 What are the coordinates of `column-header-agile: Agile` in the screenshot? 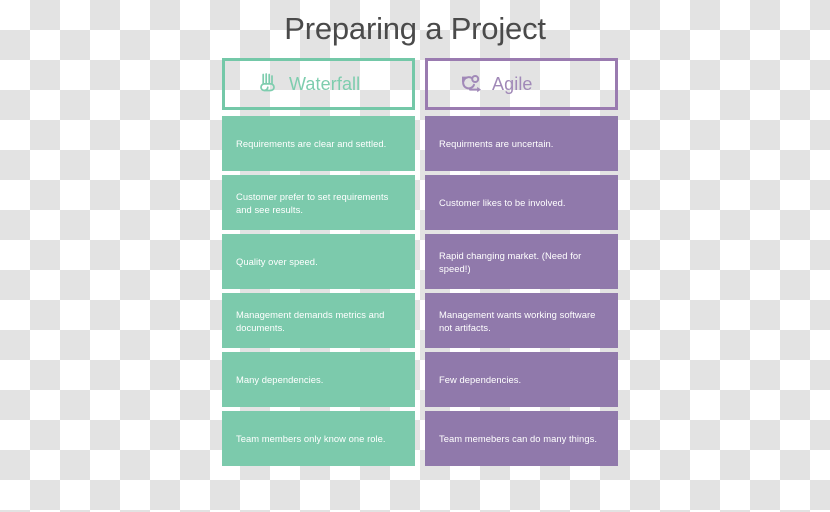 It's located at (521, 84).